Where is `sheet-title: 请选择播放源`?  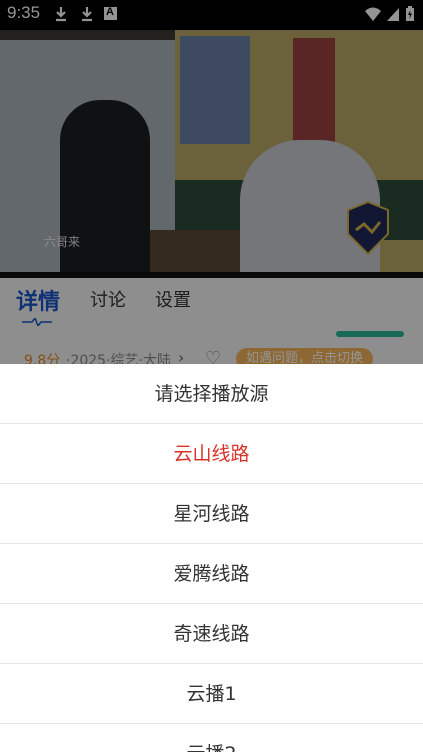 sheet-title: 请选择播放源 is located at coordinates (211, 394).